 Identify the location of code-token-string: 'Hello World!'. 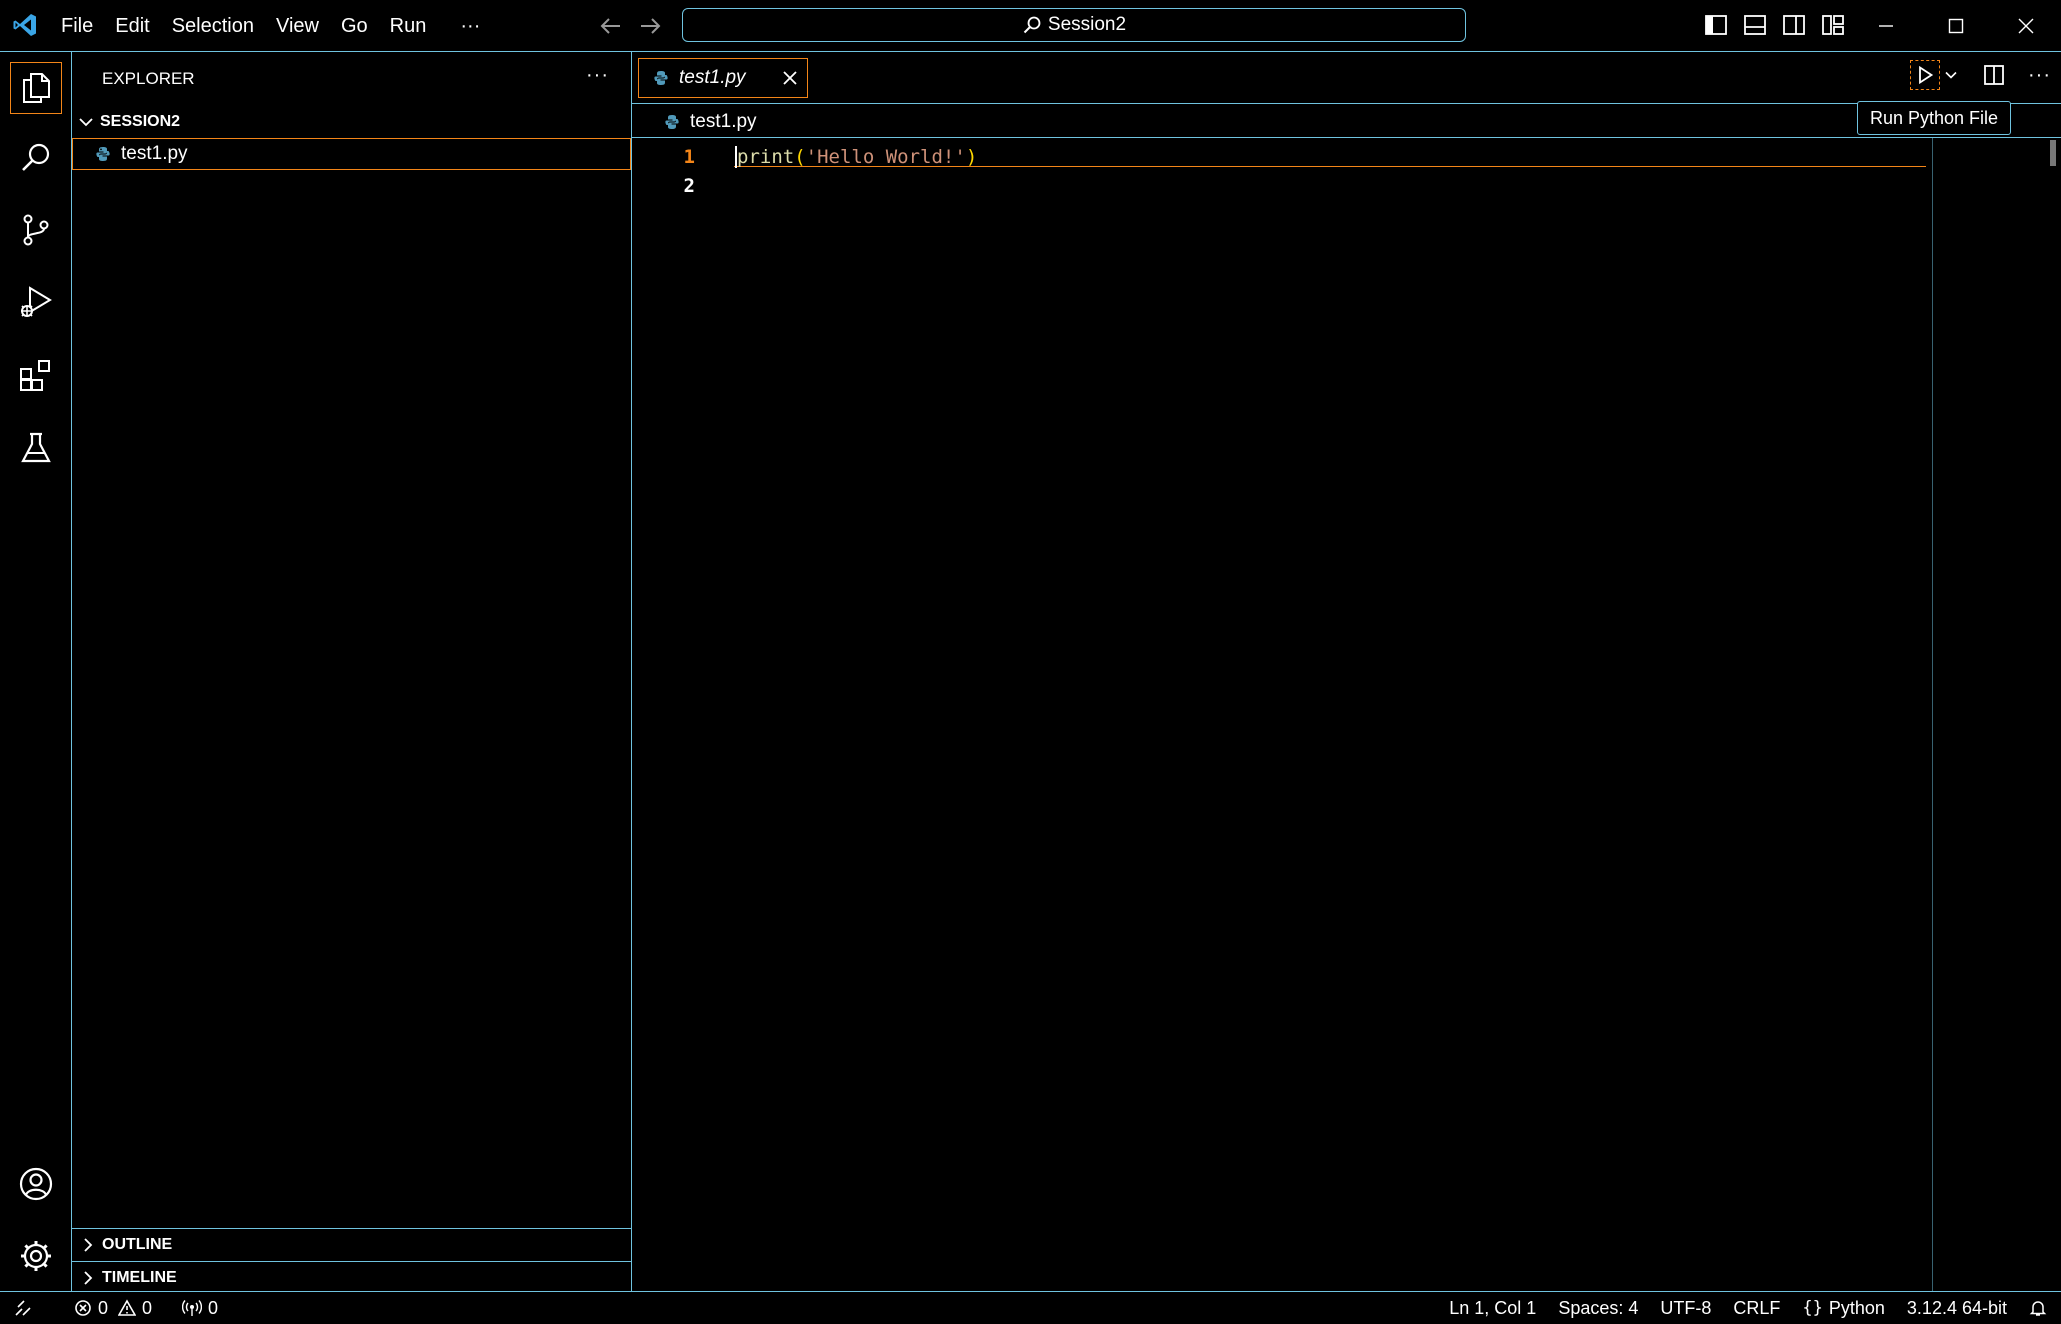
(885, 156).